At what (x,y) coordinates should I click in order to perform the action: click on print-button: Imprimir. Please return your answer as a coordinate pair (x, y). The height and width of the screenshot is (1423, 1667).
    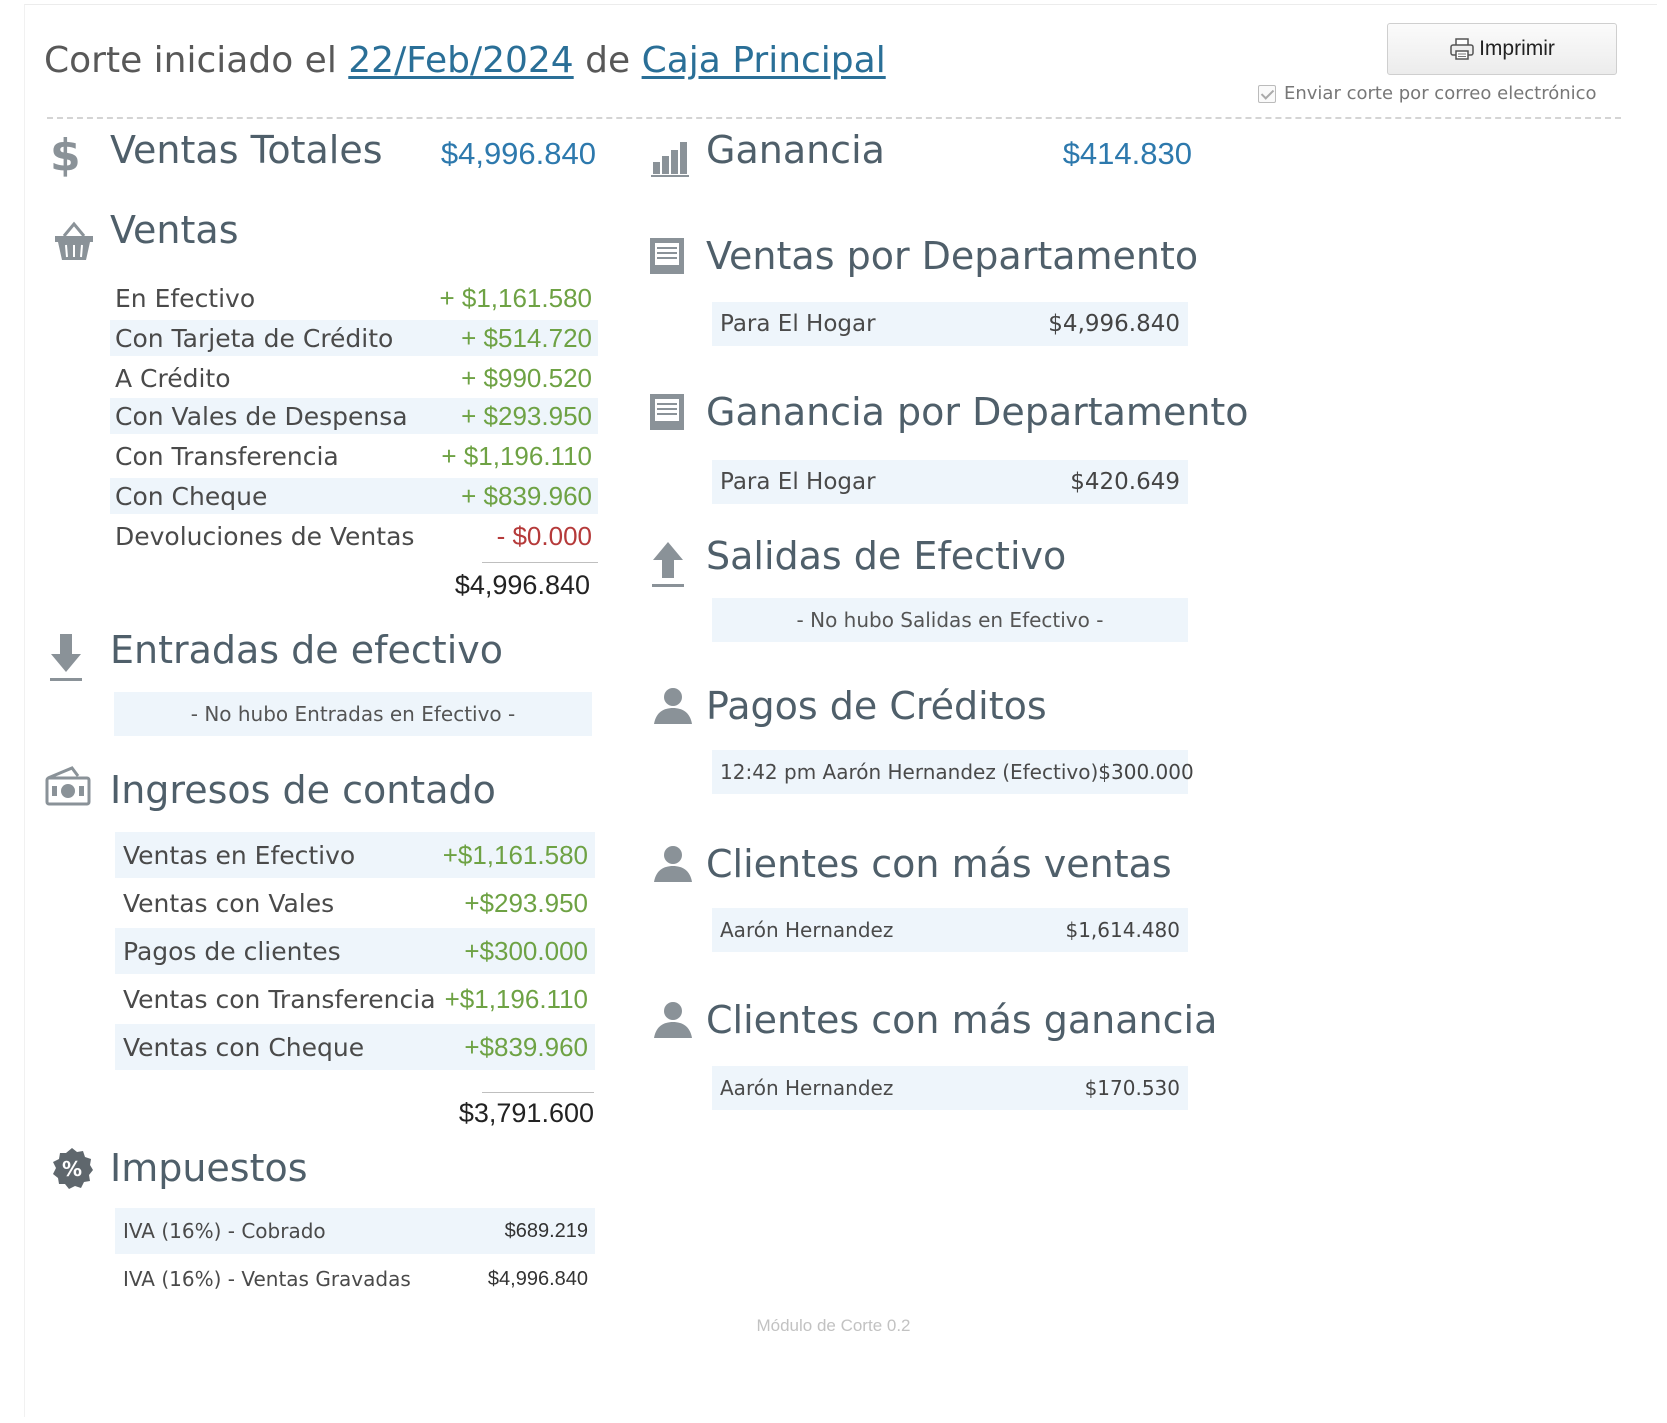
    Looking at the image, I should click on (1502, 49).